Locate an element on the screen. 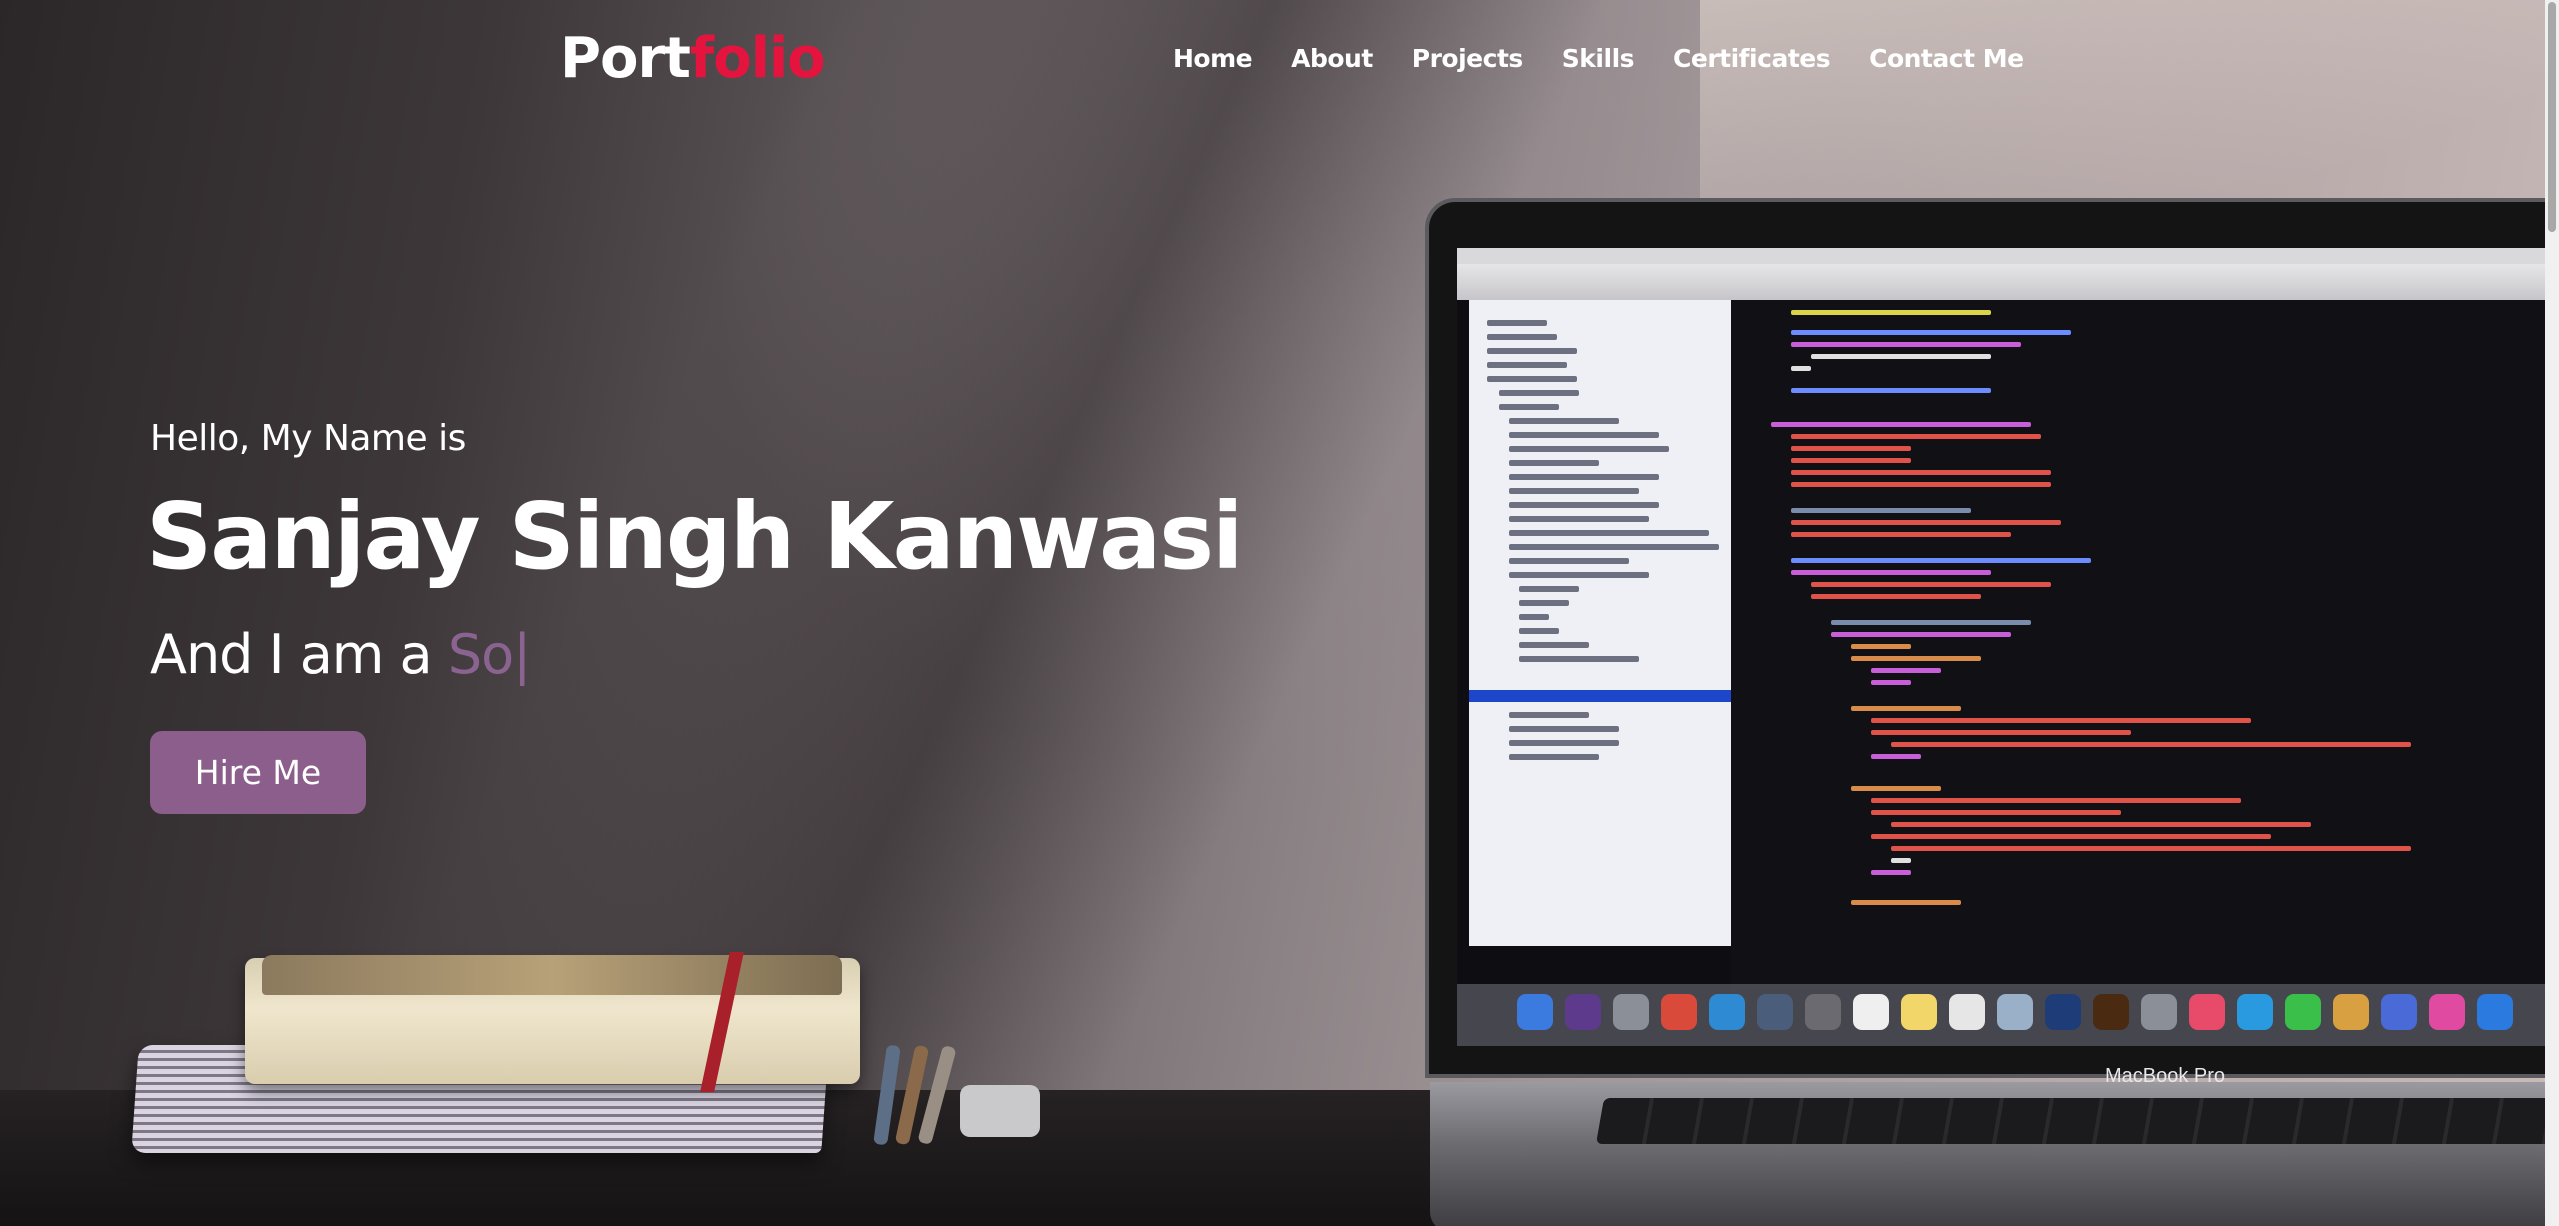 This screenshot has height=1226, width=2559. hero-role: And I am a So| is located at coordinates (340, 654).